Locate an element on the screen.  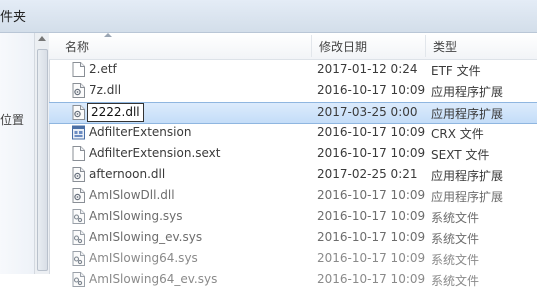
file-modified-date: 2017-01-12 0:24 is located at coordinates (367, 69).